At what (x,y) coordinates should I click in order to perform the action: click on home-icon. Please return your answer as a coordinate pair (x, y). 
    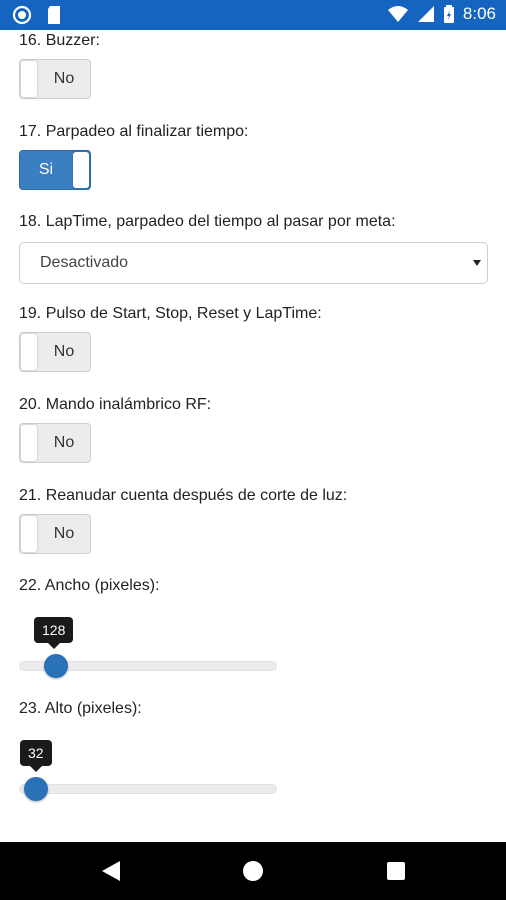
    Looking at the image, I should click on (253, 871).